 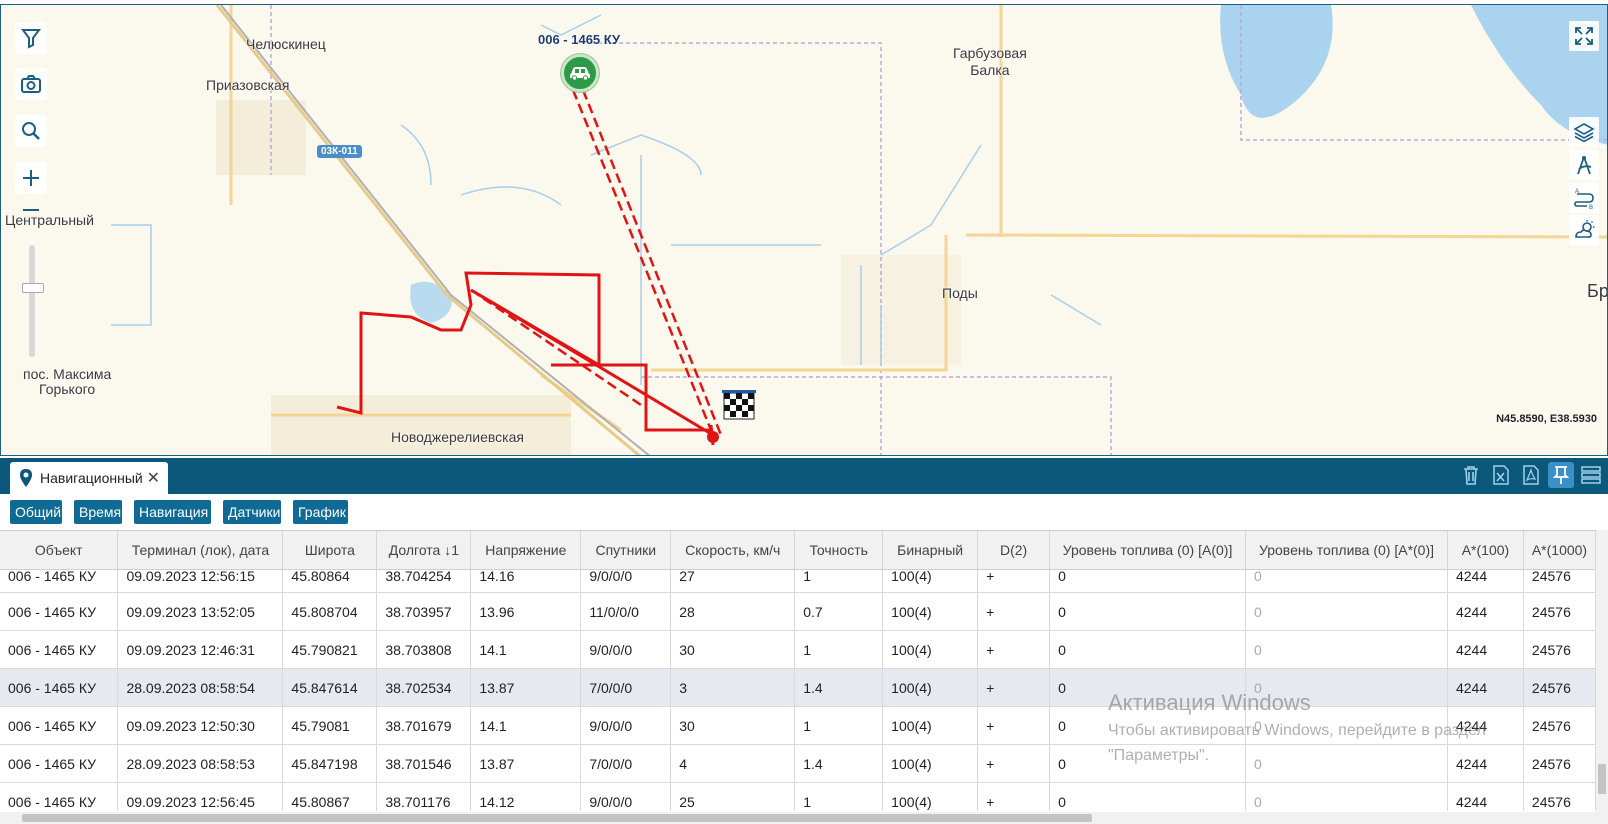 I want to click on column-header: Широта, so click(x=330, y=550).